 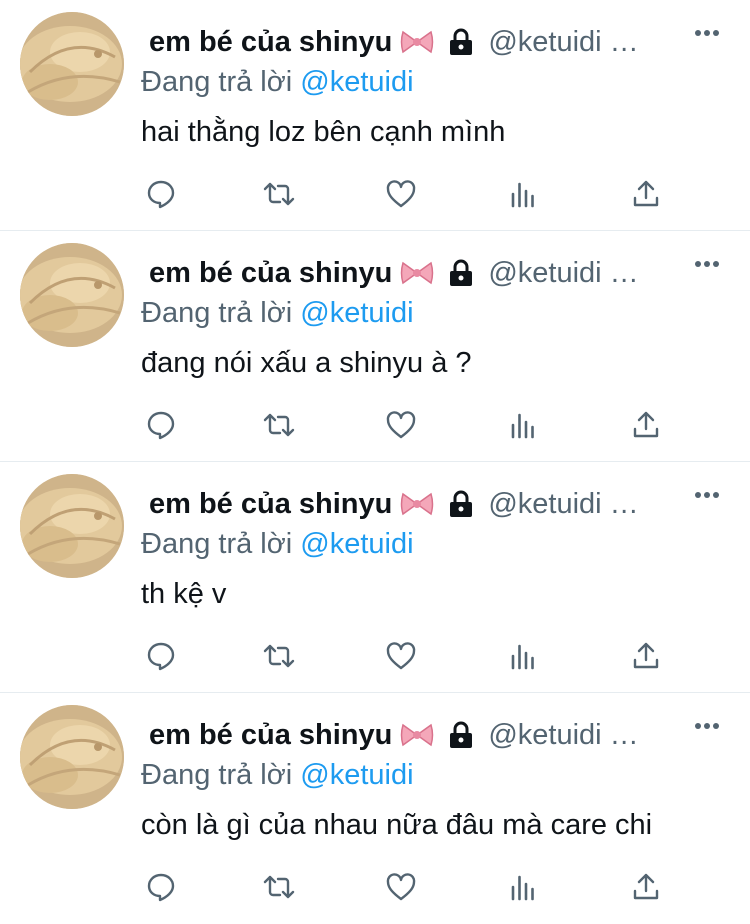 I want to click on tweet-text: hai thằng loz bên cạnh mình, so click(x=323, y=132).